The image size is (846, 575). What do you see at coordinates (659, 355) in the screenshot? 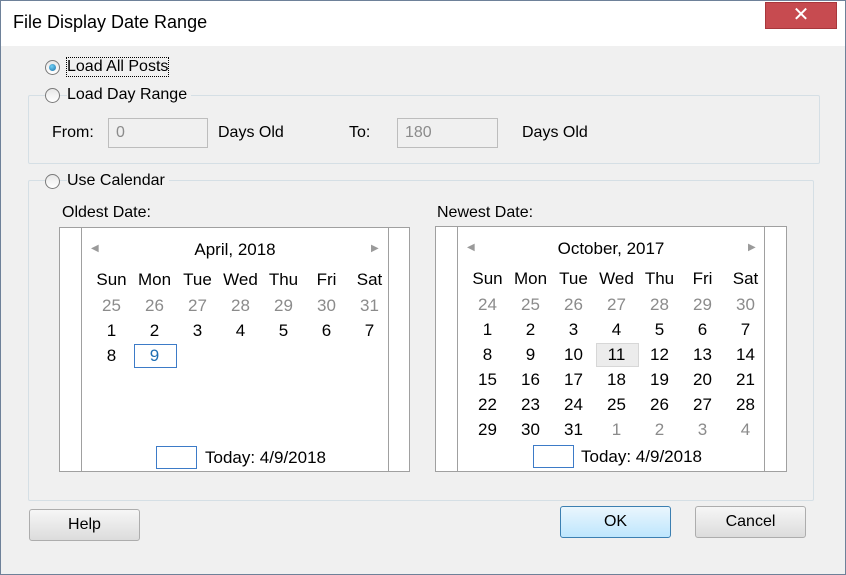
I see `calendar-day: 12` at bounding box center [659, 355].